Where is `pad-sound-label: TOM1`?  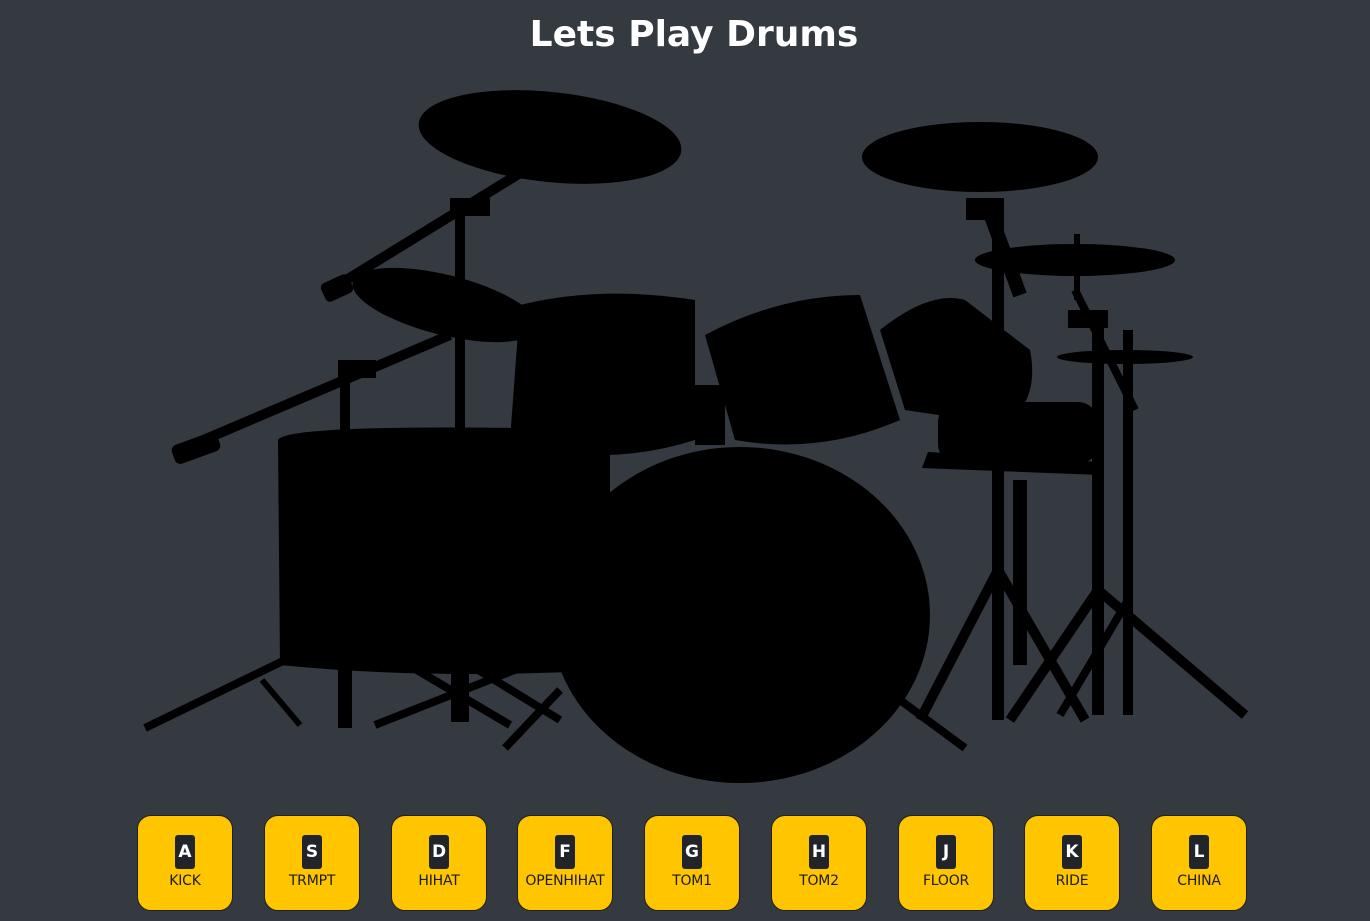
pad-sound-label: TOM1 is located at coordinates (692, 881).